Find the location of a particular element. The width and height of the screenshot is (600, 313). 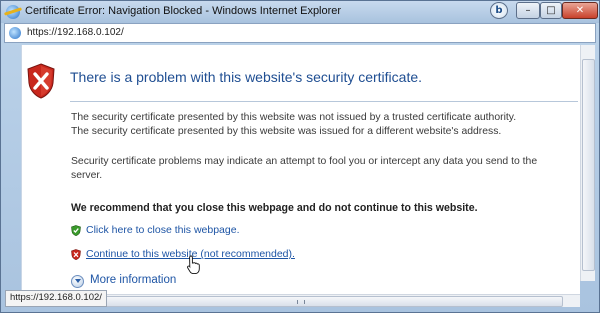

ie-icon is located at coordinates (15, 33).